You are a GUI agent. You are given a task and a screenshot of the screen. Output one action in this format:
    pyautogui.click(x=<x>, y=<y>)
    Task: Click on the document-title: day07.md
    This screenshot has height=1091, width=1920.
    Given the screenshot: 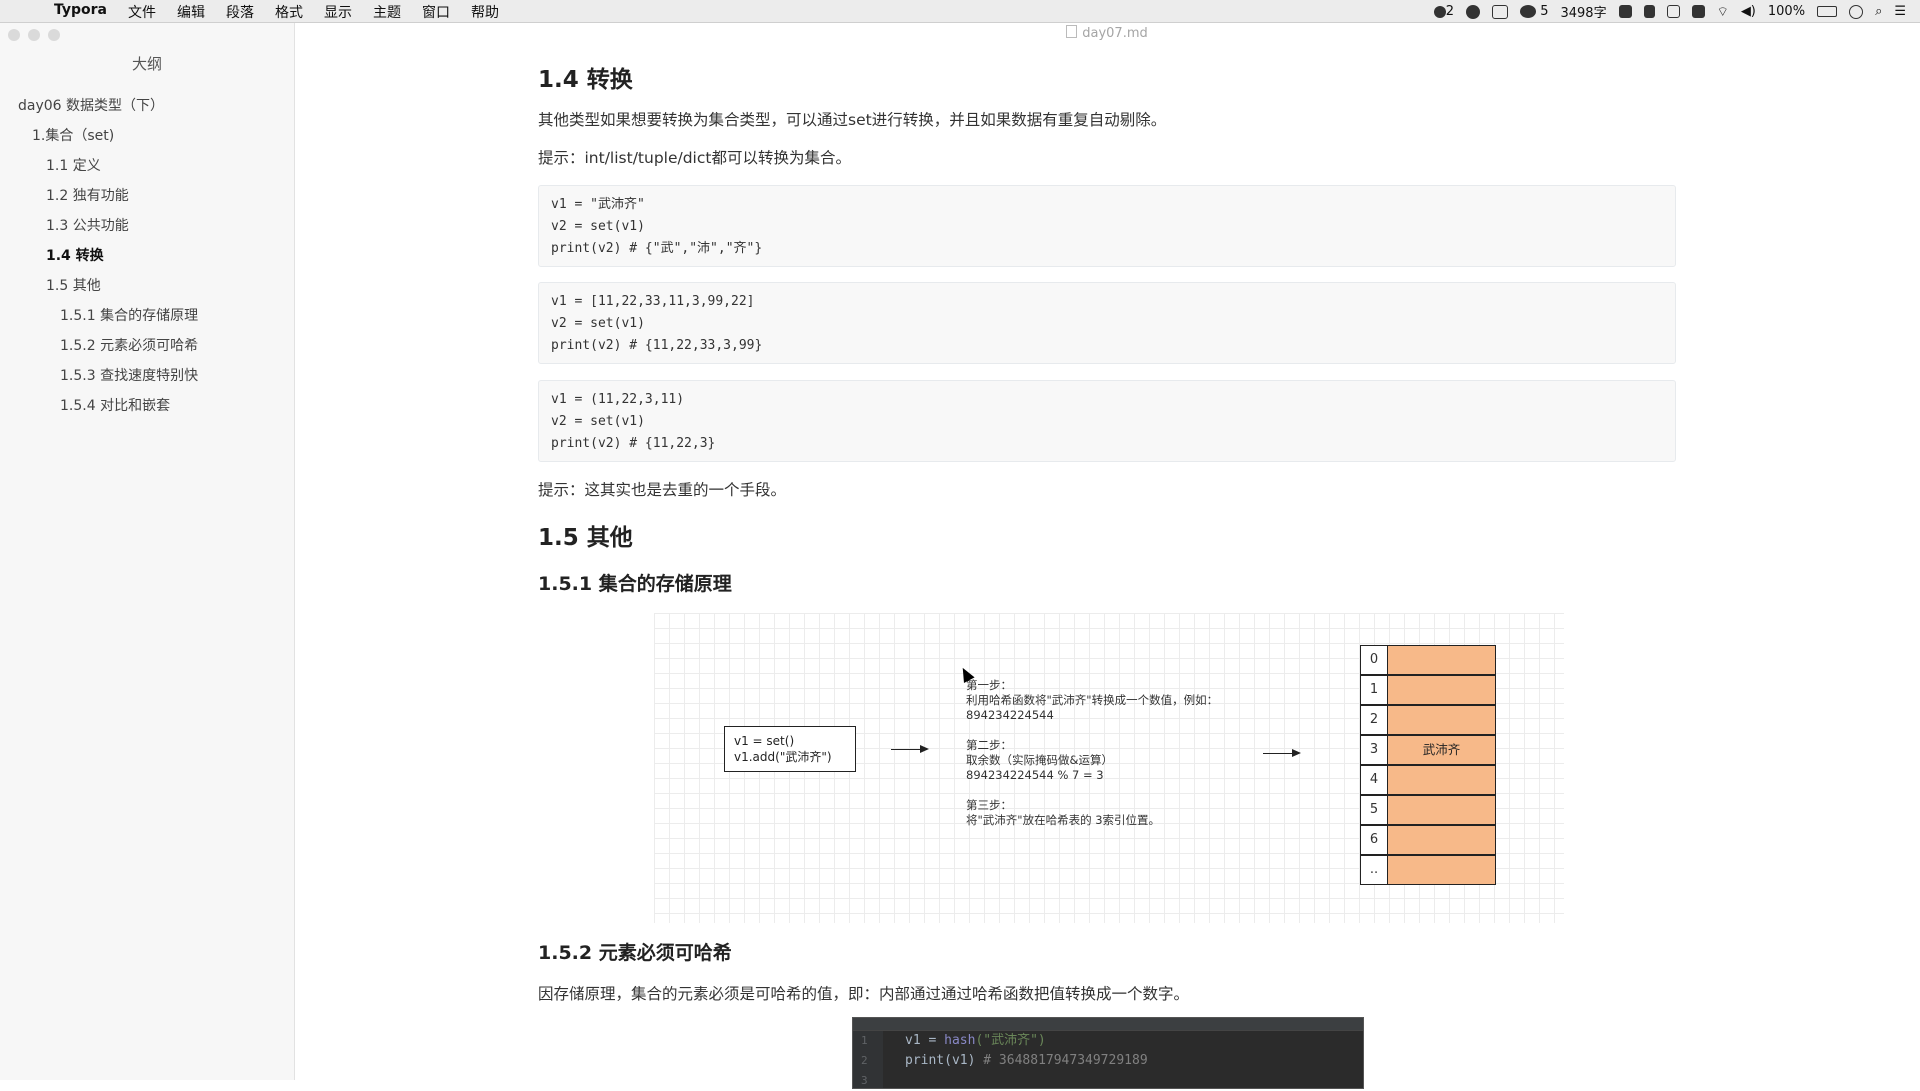 What is the action you would take?
    pyautogui.click(x=1107, y=33)
    